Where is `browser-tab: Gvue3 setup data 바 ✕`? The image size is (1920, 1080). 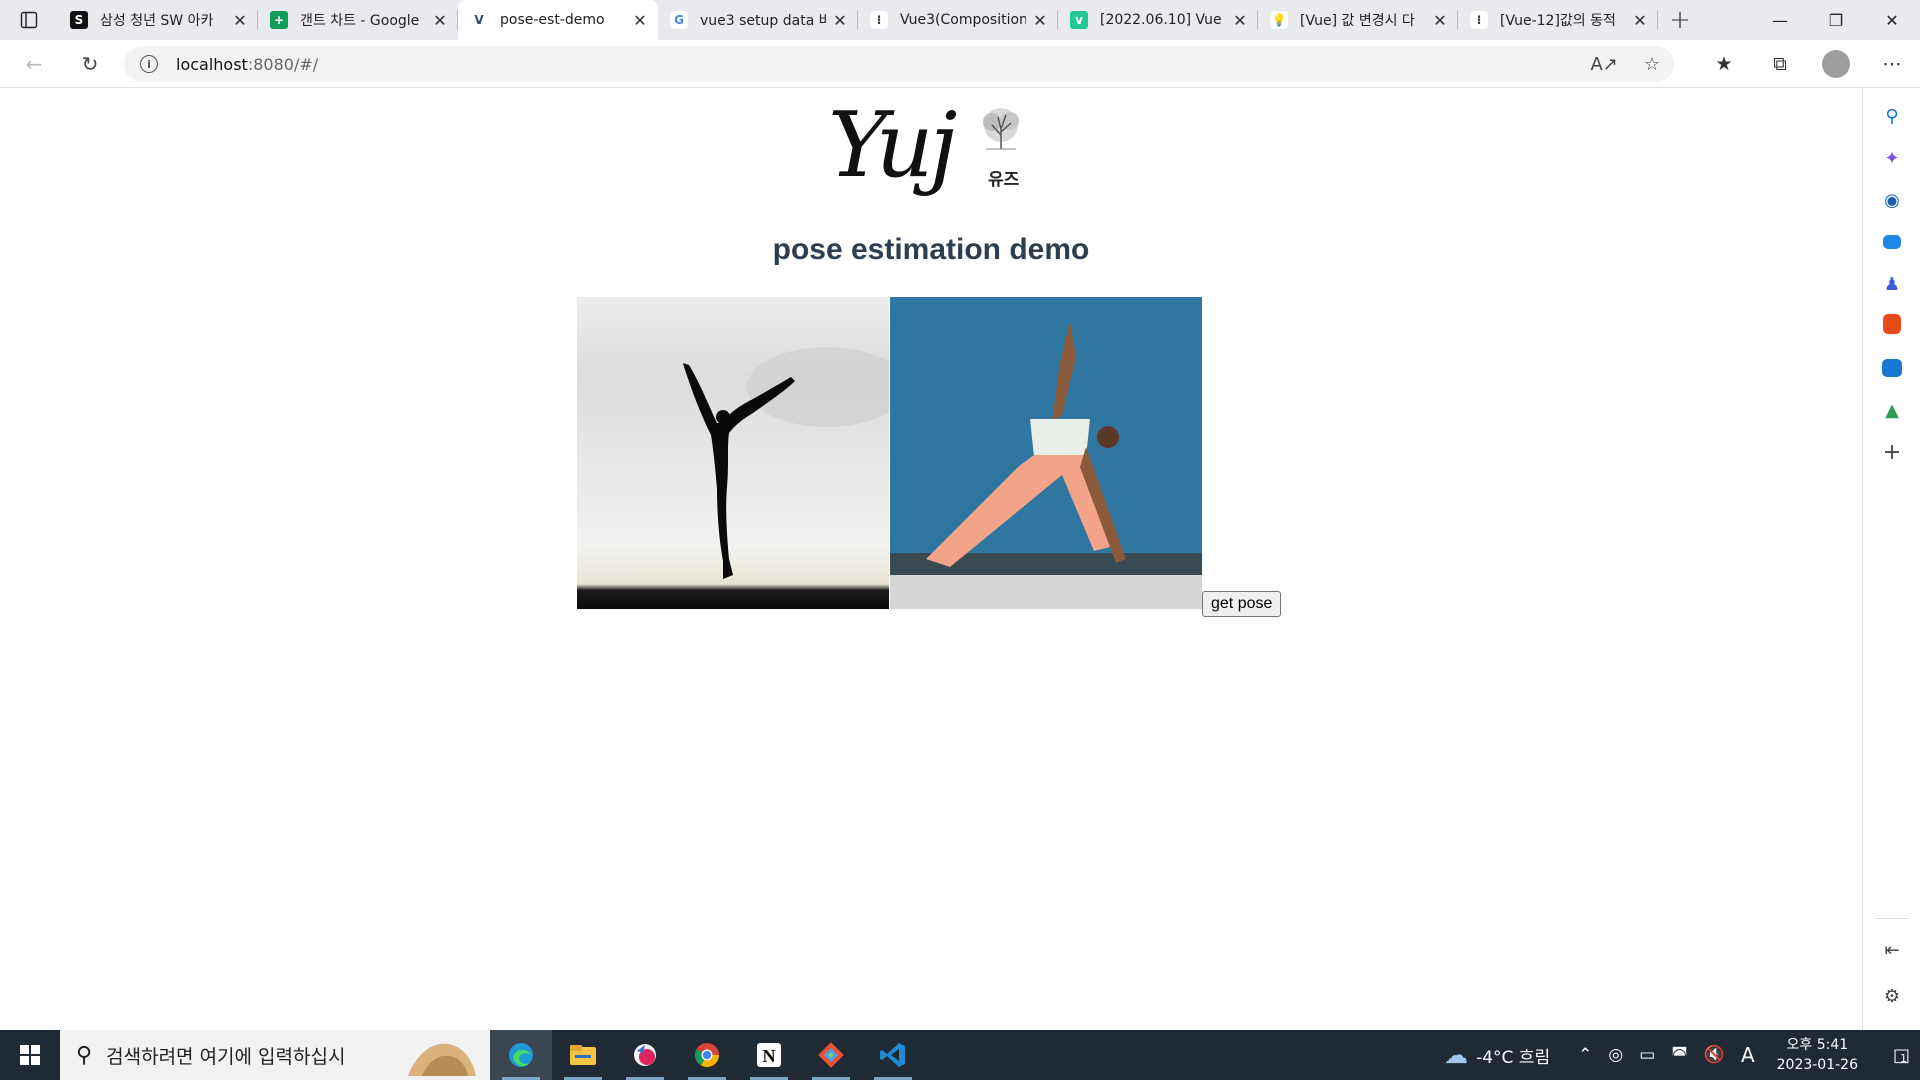
browser-tab: Gvue3 setup data 바 ✕ is located at coordinates (758, 20).